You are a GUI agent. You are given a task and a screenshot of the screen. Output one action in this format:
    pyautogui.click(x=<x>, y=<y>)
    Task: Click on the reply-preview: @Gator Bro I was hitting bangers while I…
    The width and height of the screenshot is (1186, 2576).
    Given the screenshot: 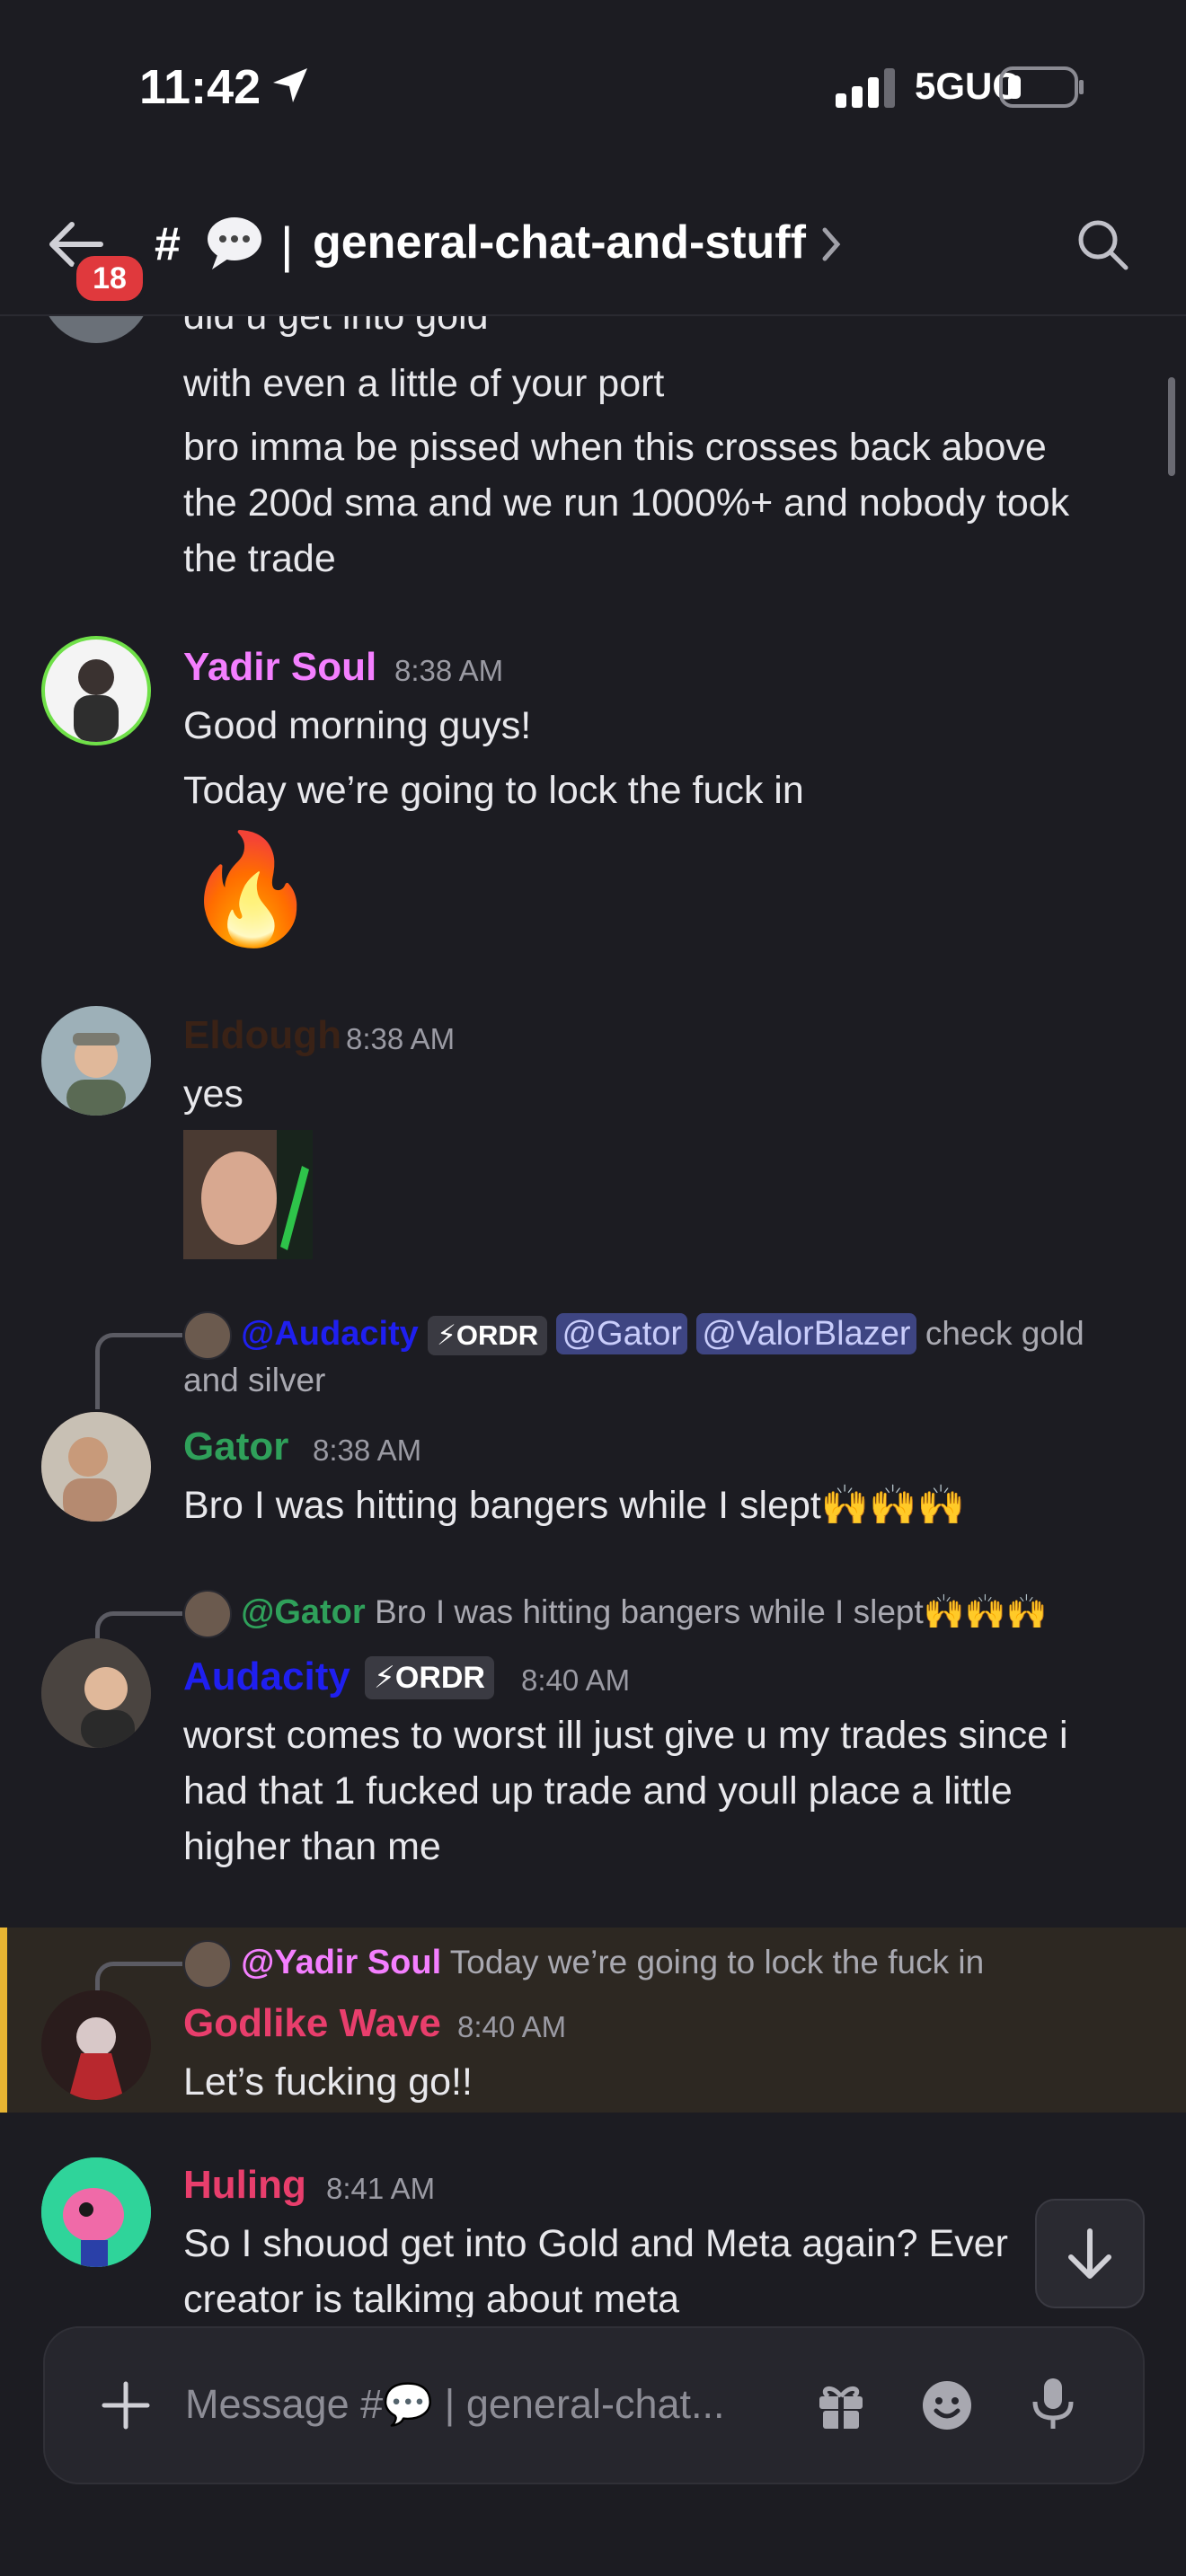 What is the action you would take?
    pyautogui.click(x=615, y=1614)
    